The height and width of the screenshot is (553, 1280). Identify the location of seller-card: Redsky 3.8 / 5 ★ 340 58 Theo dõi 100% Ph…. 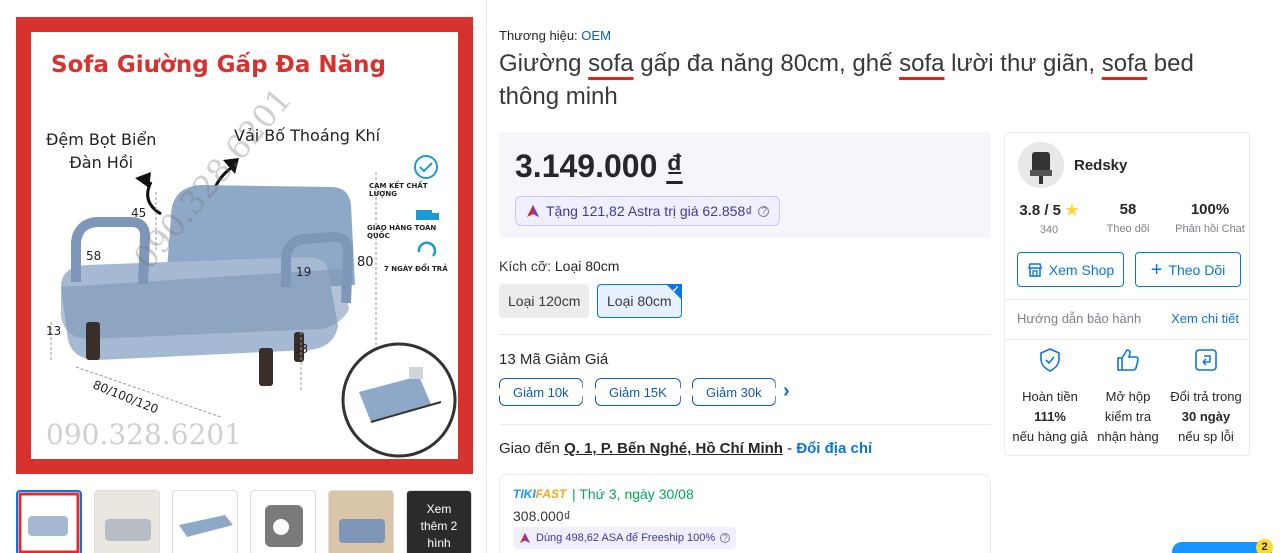
(1127, 294).